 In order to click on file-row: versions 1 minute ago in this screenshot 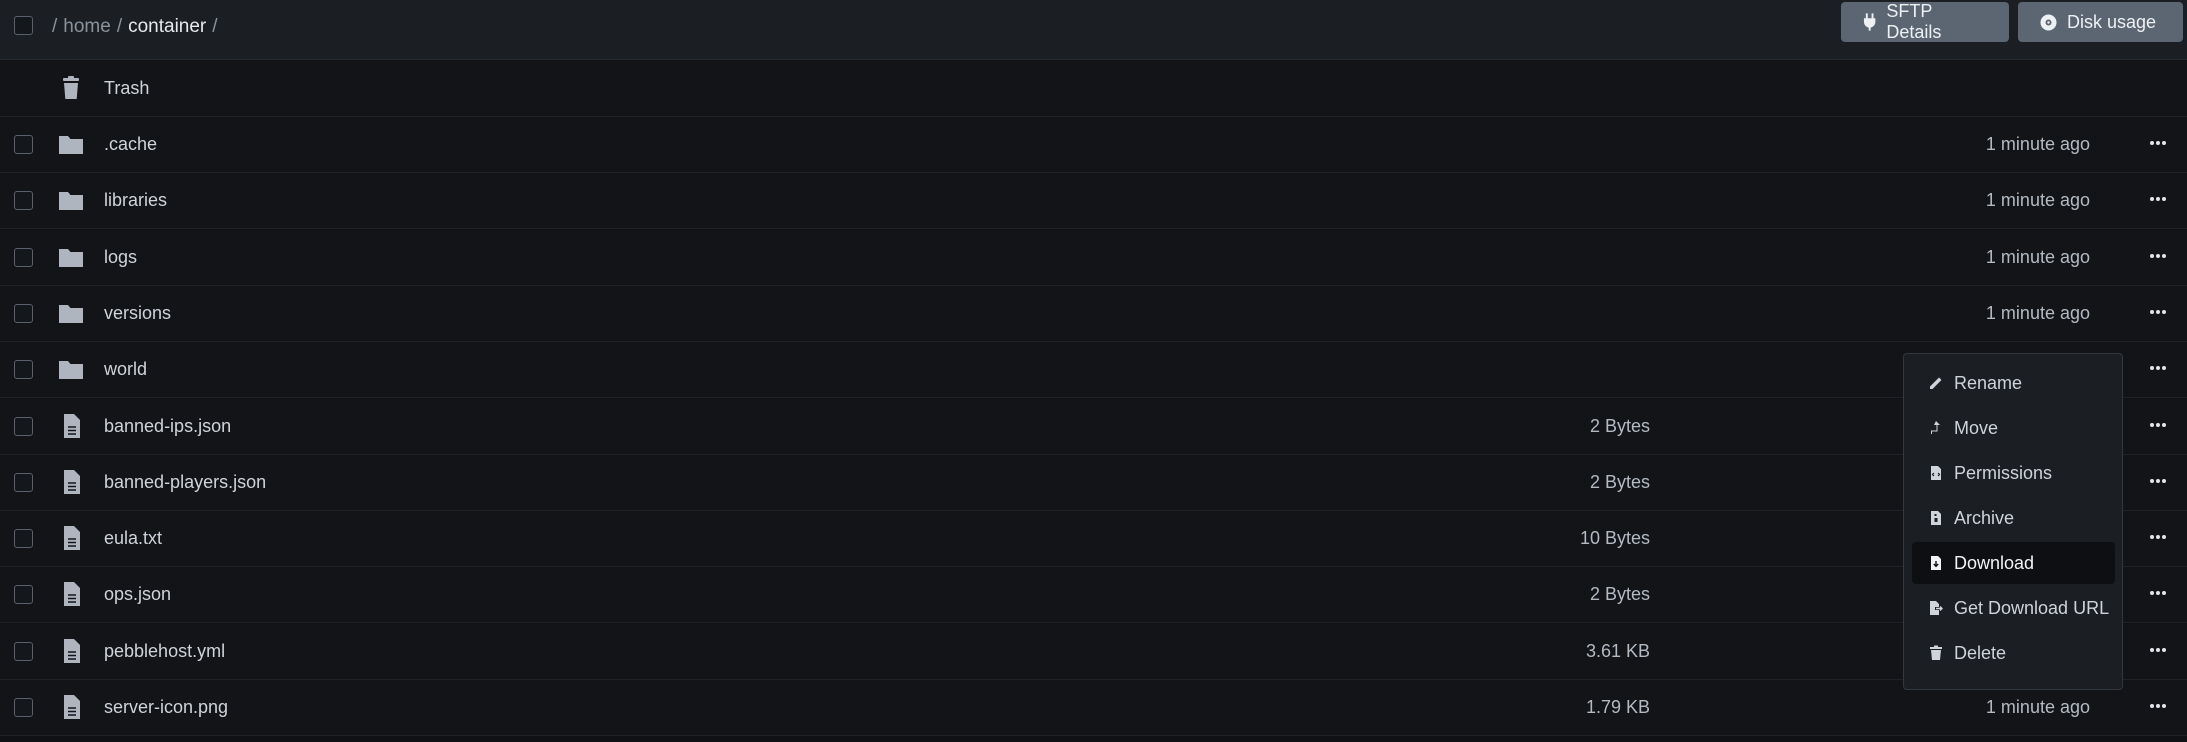, I will do `click(1093, 313)`.